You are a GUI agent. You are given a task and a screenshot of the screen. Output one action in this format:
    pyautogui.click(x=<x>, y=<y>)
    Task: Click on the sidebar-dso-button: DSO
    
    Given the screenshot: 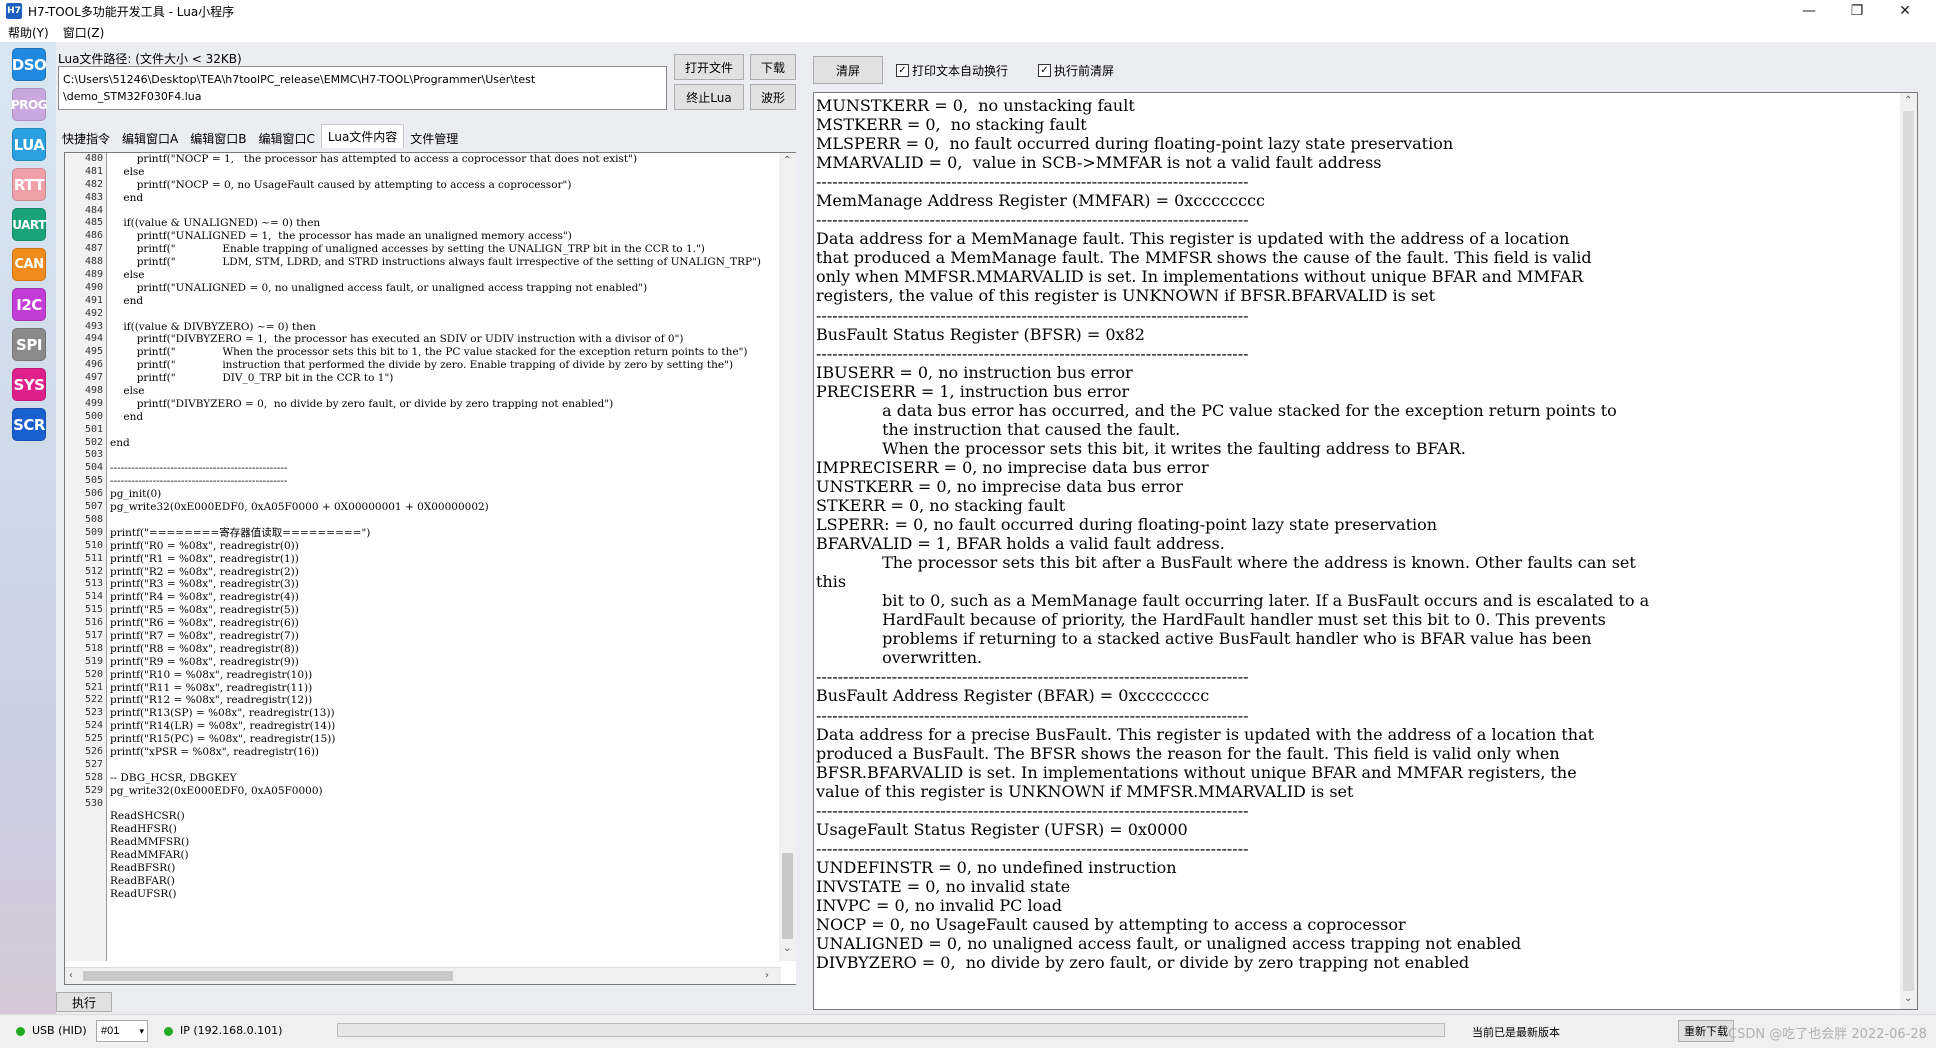 What is the action you would take?
    pyautogui.click(x=29, y=64)
    